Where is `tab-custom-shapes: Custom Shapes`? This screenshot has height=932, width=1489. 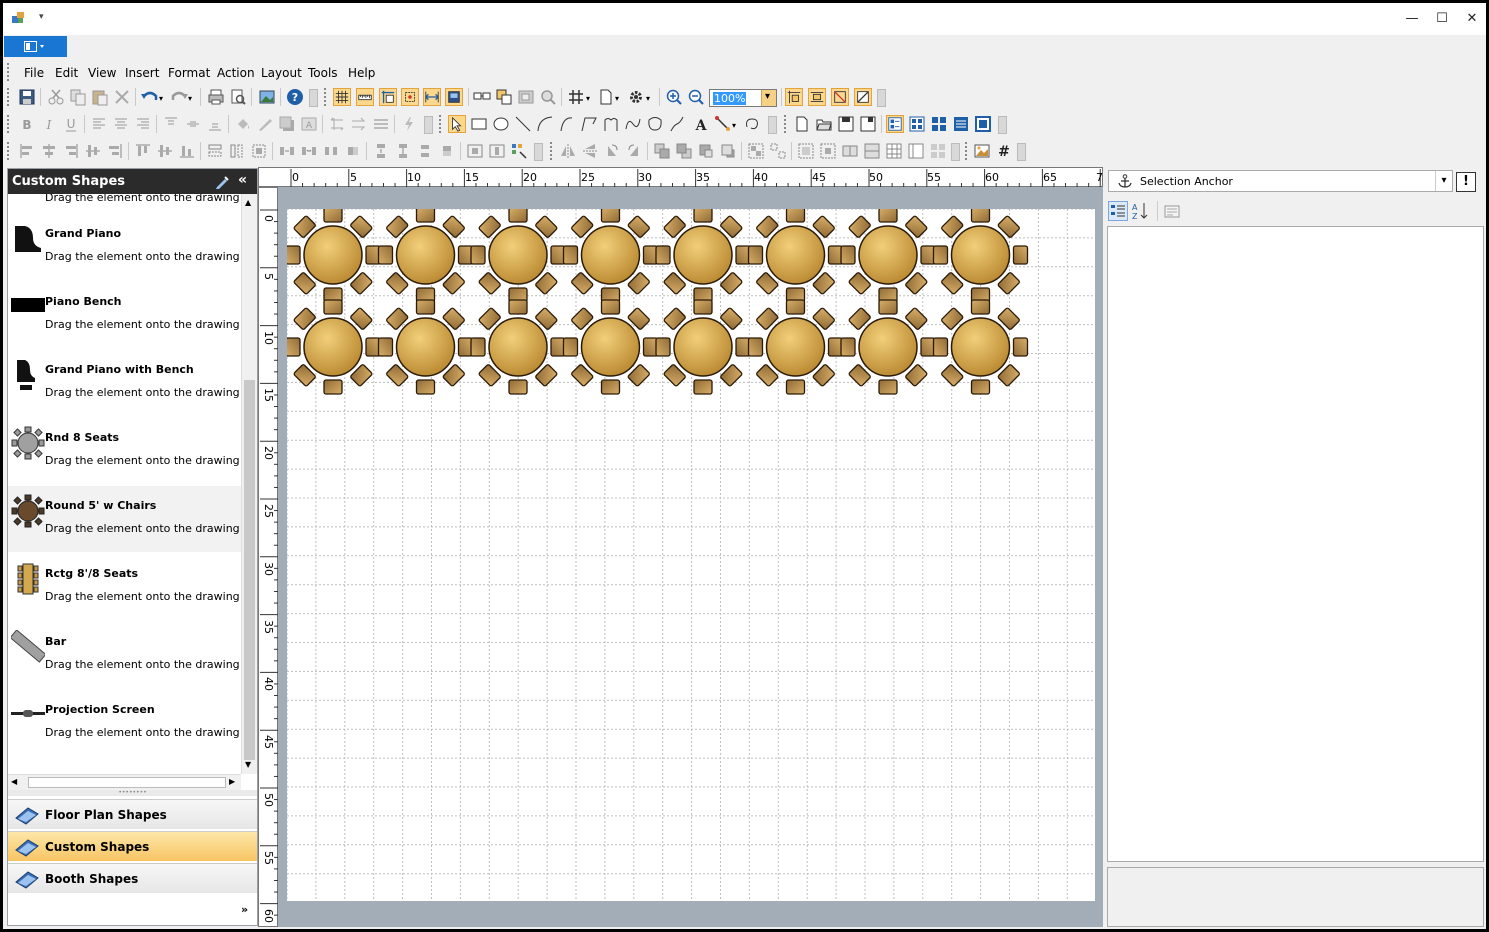 tab-custom-shapes: Custom Shapes is located at coordinates (132, 846).